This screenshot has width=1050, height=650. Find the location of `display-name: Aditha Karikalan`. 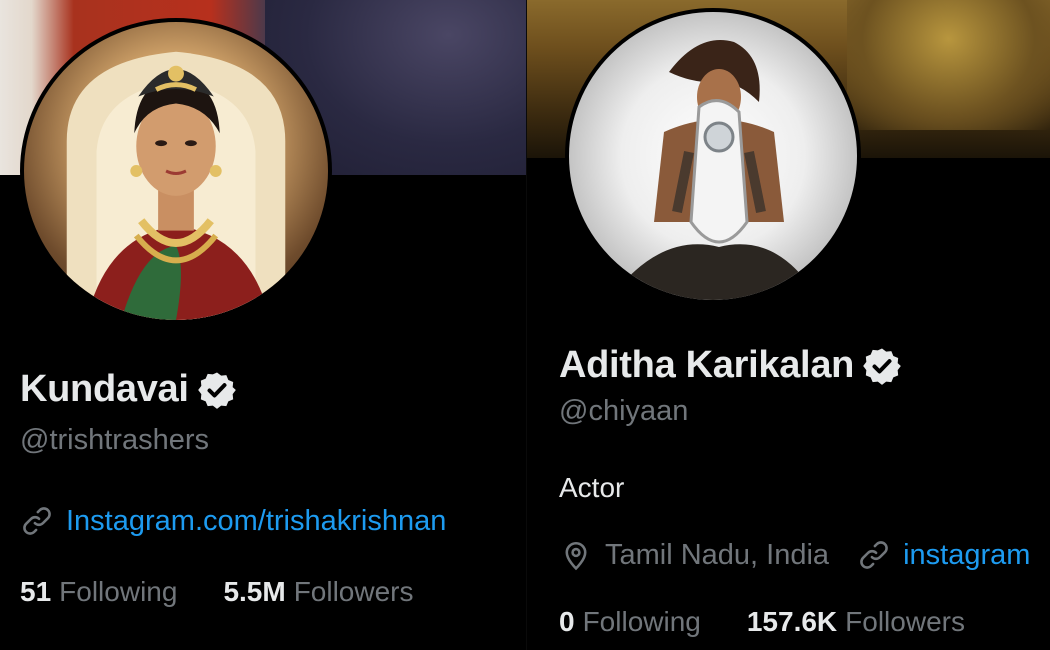

display-name: Aditha Karikalan is located at coordinates (707, 365).